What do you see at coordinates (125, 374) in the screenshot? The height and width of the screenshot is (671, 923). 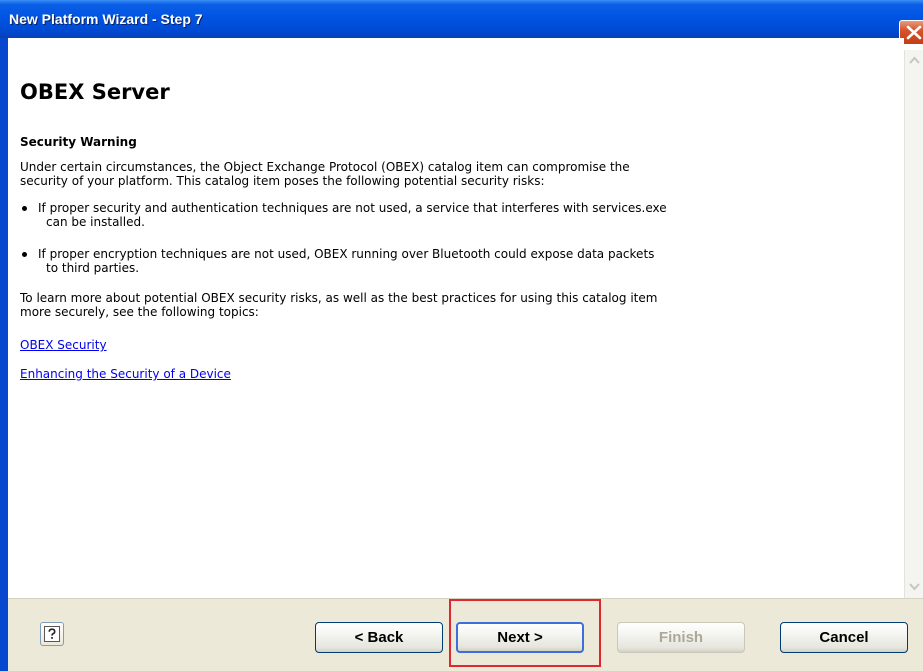 I see `enhancing-device-security-link: Enhancing the Security of a Device` at bounding box center [125, 374].